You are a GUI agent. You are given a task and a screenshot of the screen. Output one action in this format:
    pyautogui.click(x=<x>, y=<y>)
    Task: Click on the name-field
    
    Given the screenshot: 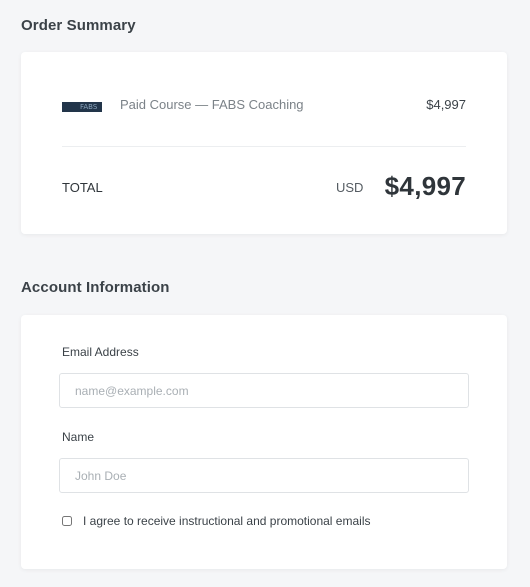 What is the action you would take?
    pyautogui.click(x=264, y=475)
    